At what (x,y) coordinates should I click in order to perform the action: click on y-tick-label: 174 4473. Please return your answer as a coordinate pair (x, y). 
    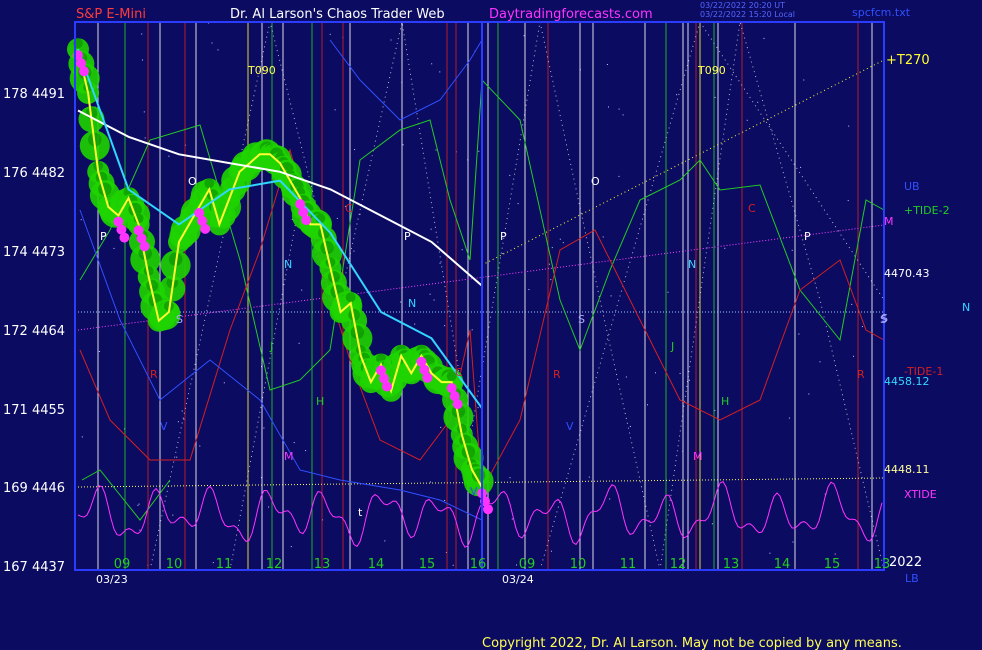
    Looking at the image, I should click on (34, 252).